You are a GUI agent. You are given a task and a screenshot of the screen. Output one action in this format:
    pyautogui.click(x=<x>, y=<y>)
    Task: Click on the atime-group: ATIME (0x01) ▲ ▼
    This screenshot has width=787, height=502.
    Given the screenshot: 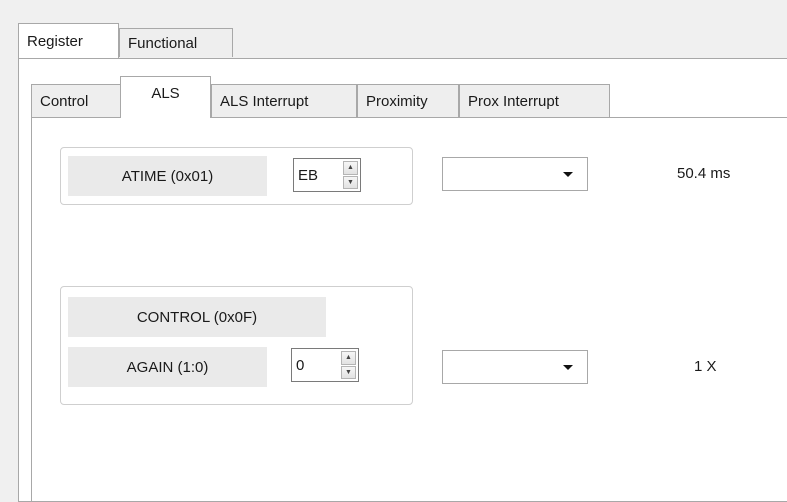 What is the action you would take?
    pyautogui.click(x=236, y=176)
    